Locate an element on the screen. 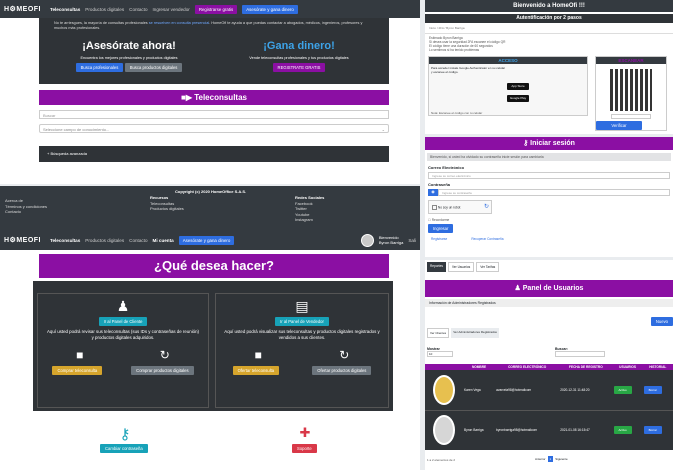  qr-code is located at coordinates (631, 90).